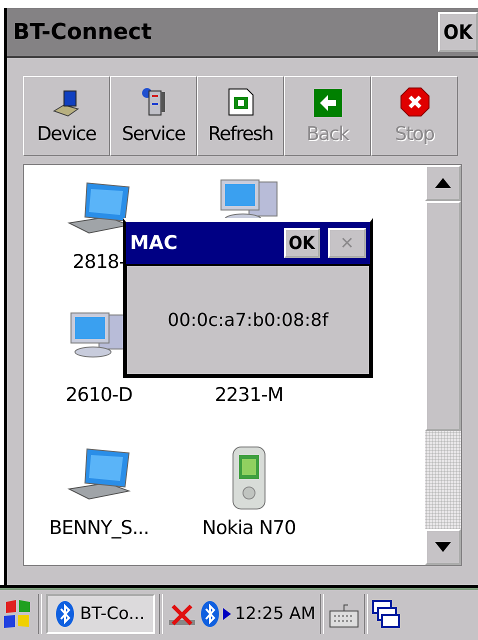 This screenshot has width=478, height=640. I want to click on down-arrow-icon, so click(443, 547).